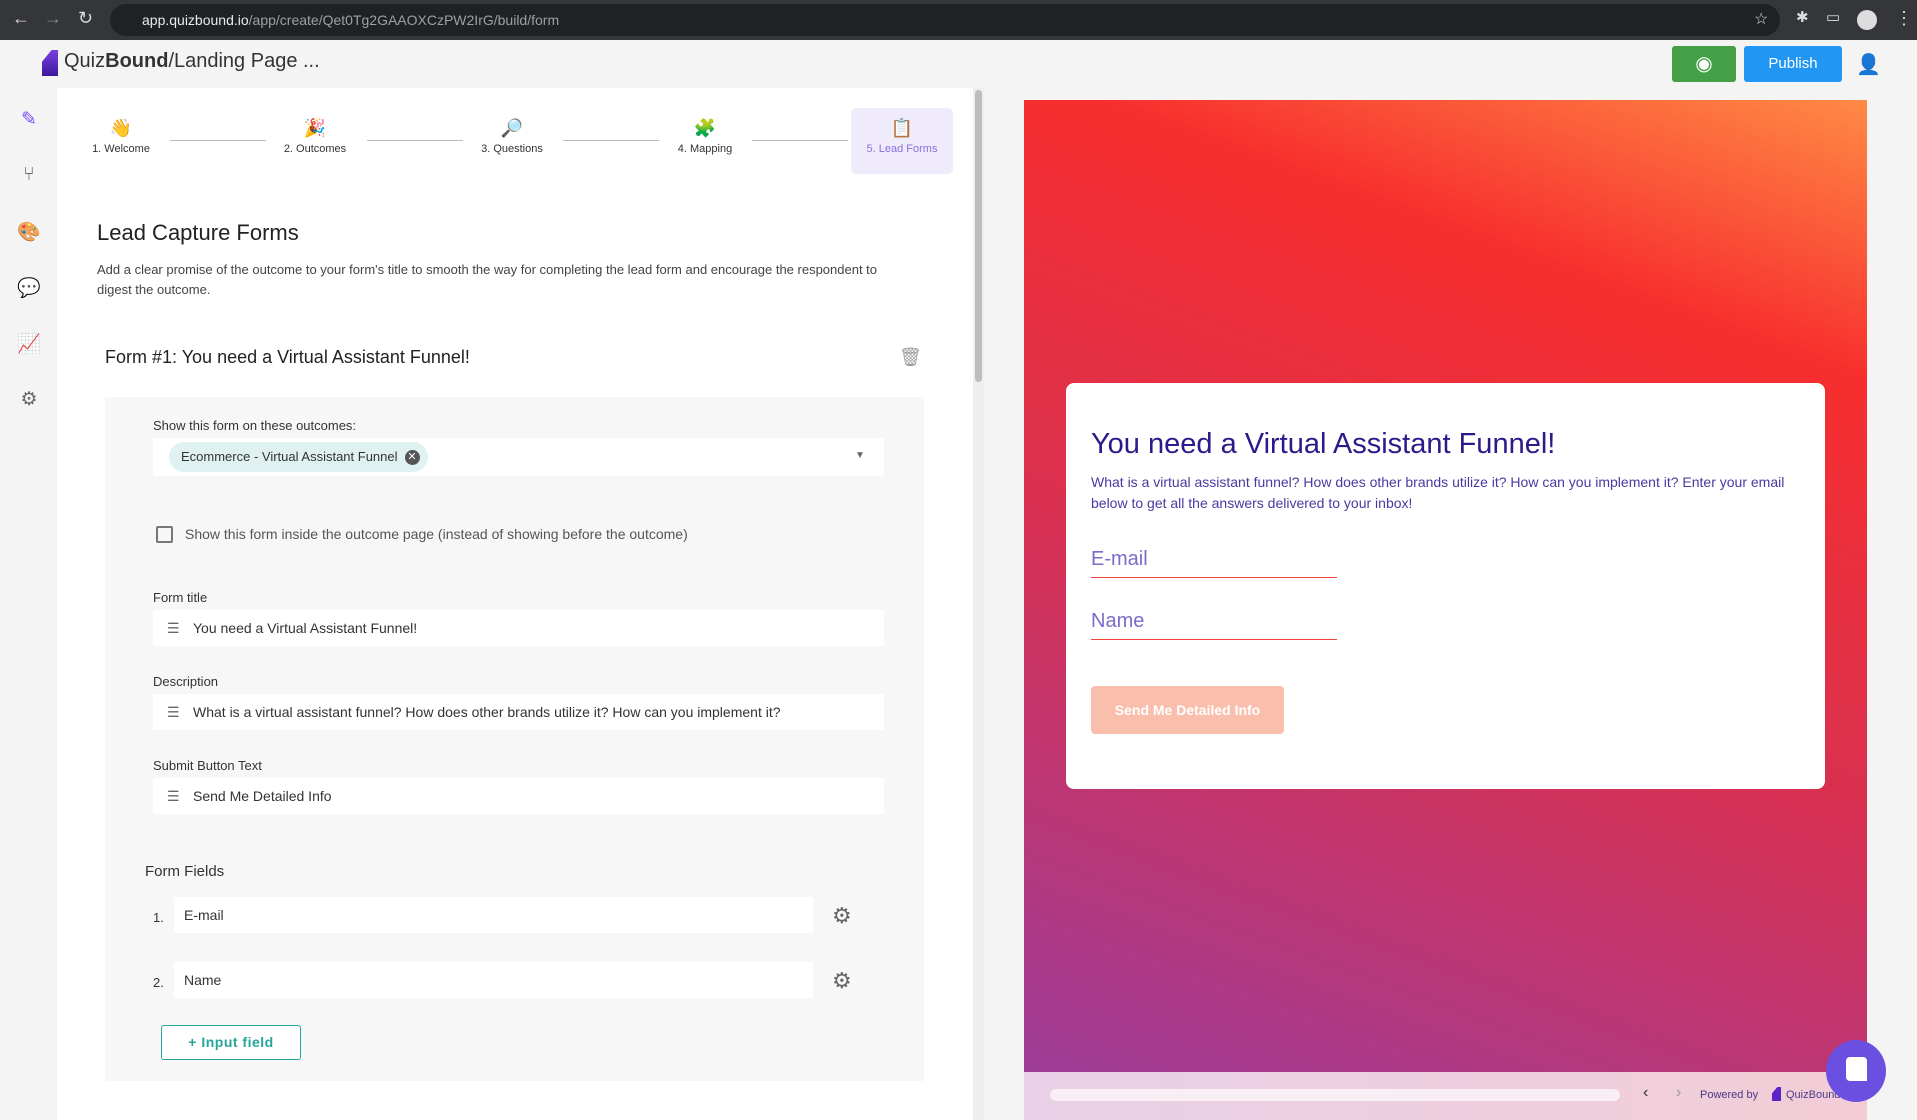 The height and width of the screenshot is (1120, 1917). I want to click on description-label: Description, so click(186, 681).